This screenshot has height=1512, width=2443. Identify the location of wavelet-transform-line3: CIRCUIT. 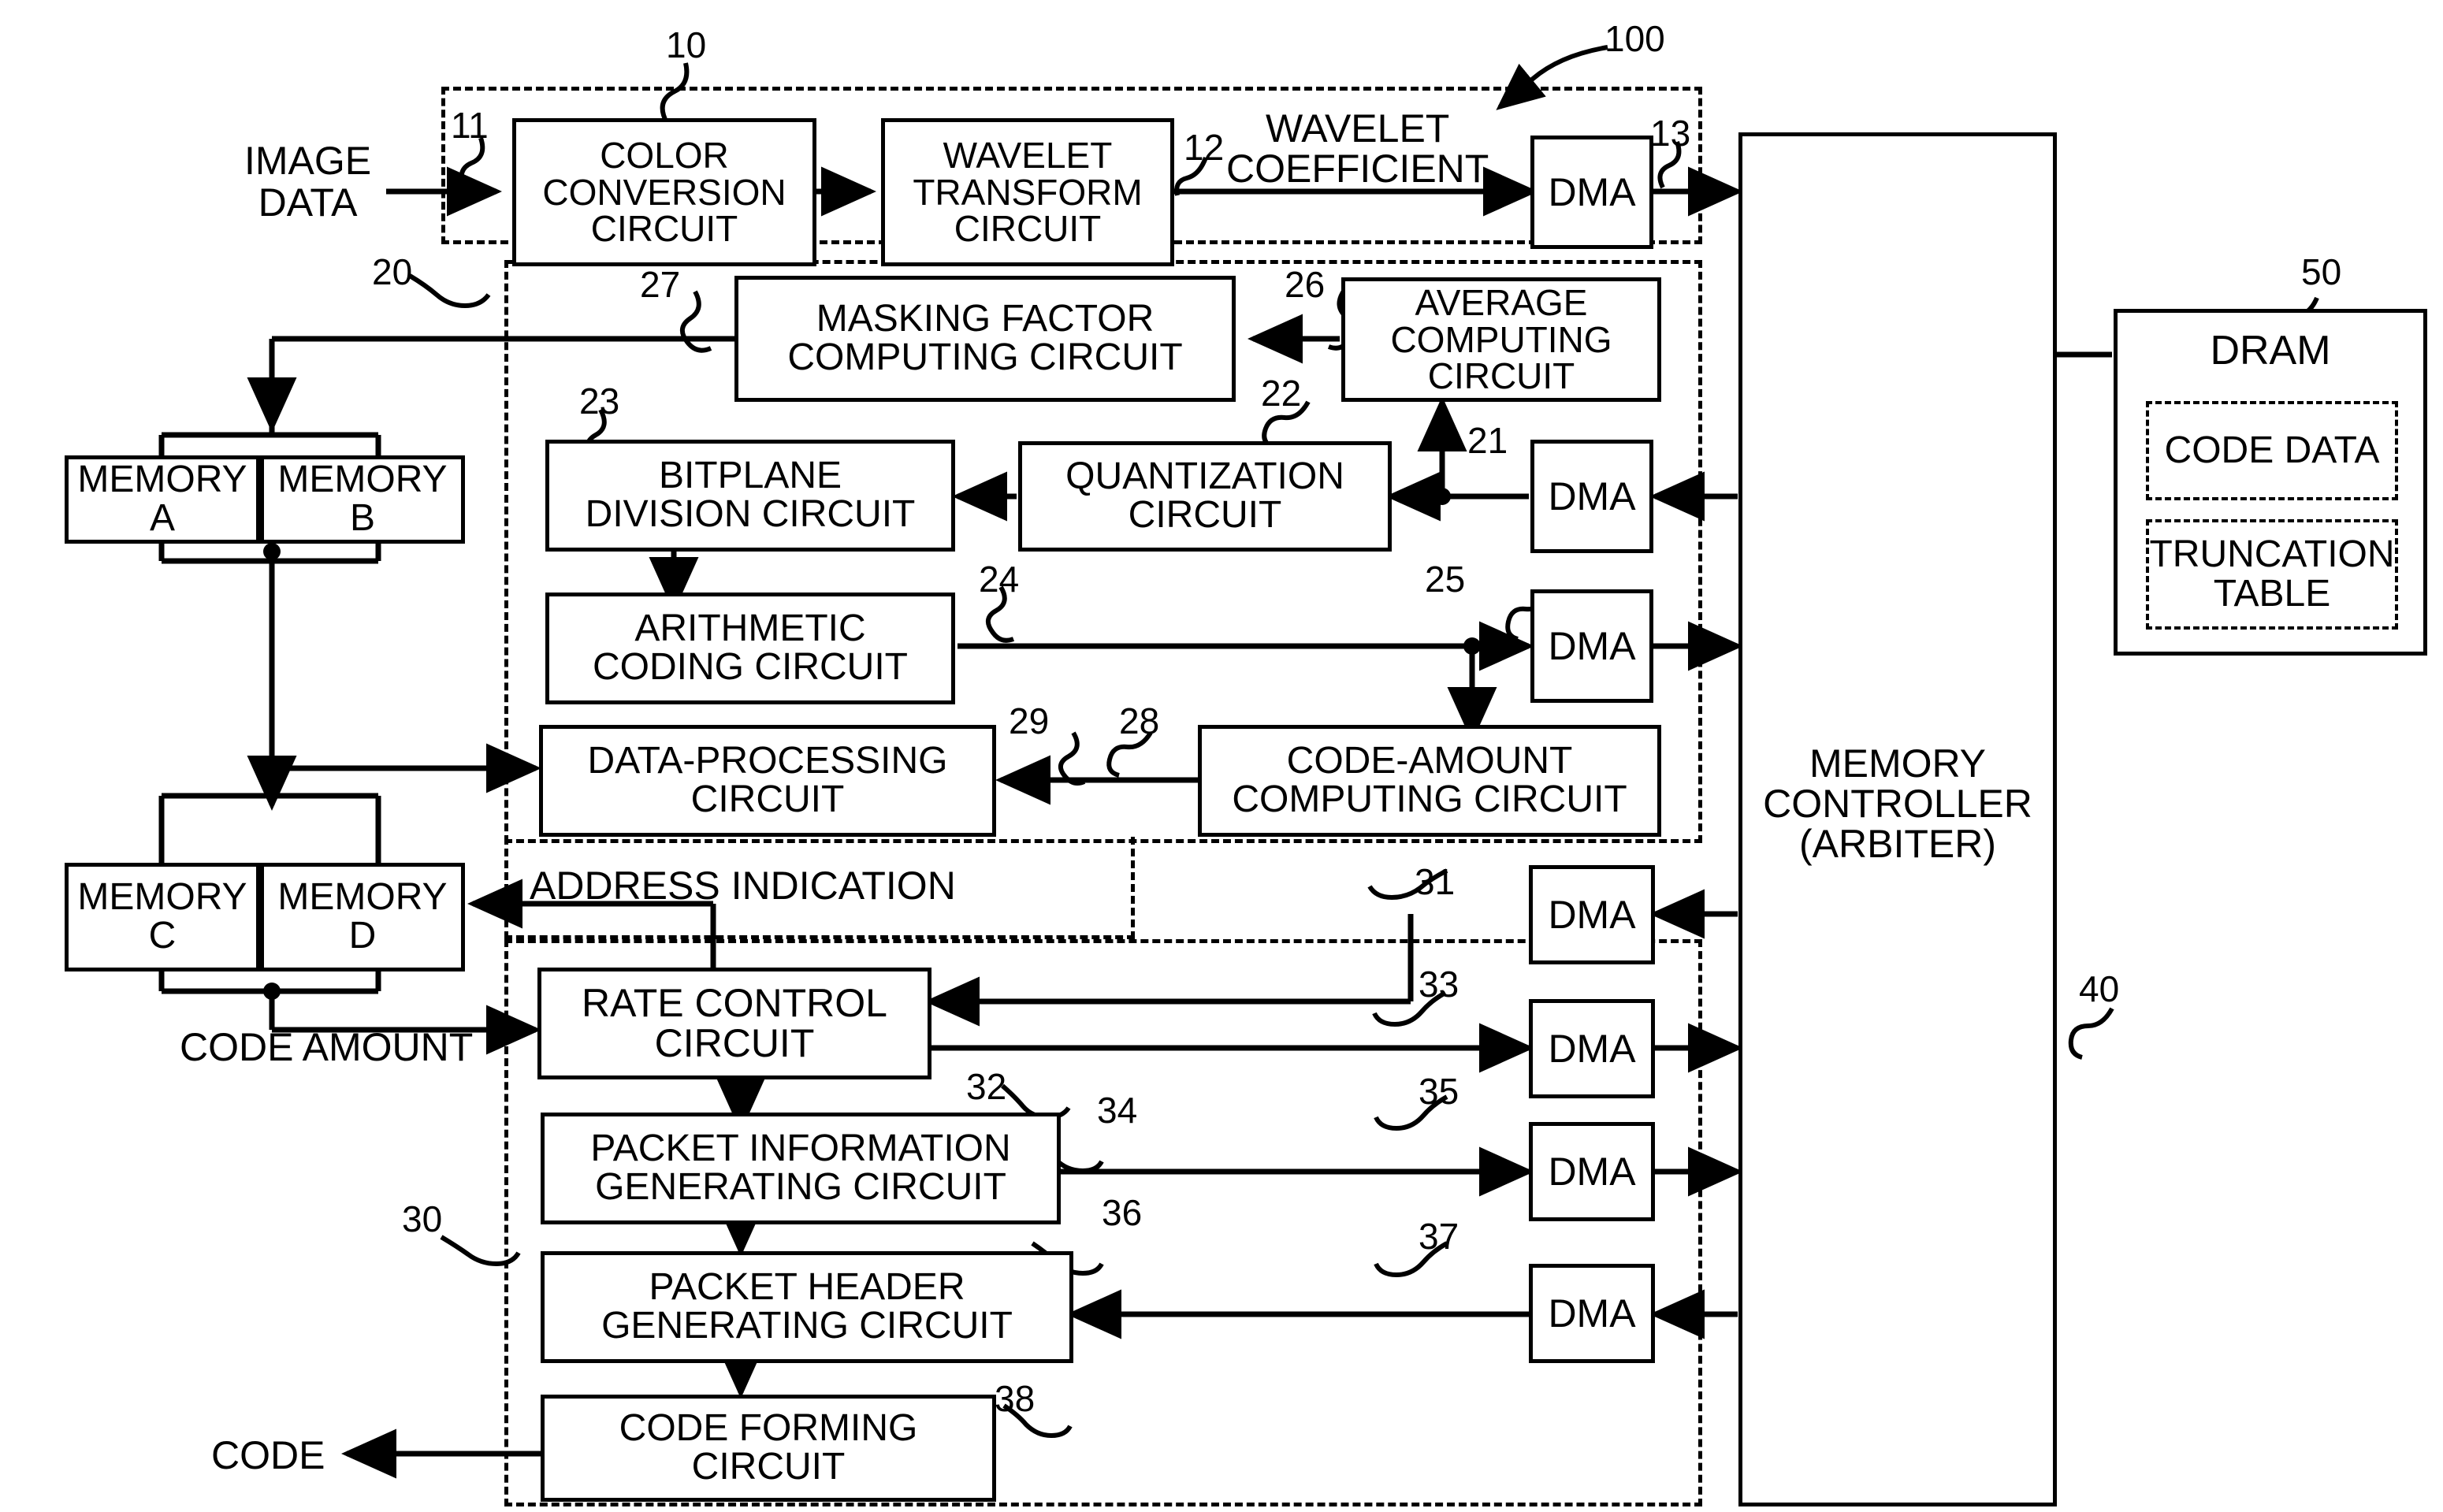
(1028, 229).